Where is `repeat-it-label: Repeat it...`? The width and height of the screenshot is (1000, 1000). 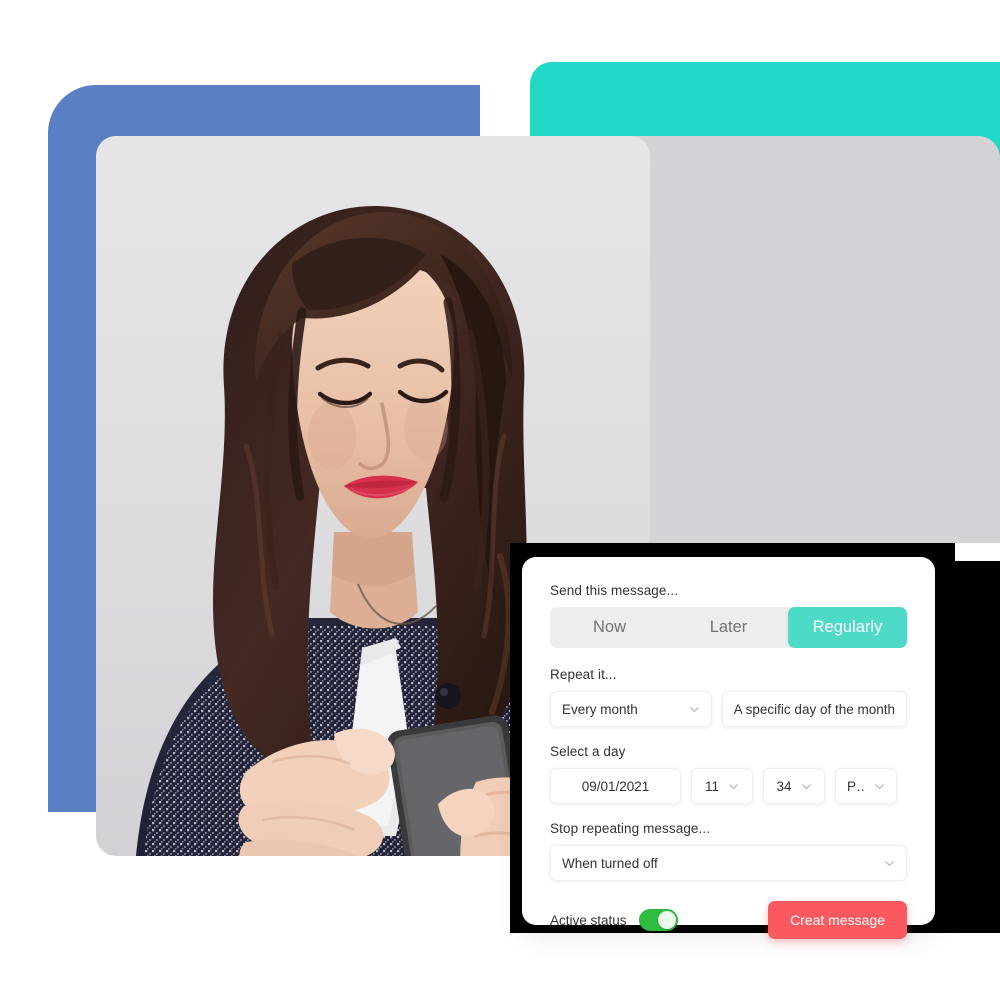
repeat-it-label: Repeat it... is located at coordinates (583, 674).